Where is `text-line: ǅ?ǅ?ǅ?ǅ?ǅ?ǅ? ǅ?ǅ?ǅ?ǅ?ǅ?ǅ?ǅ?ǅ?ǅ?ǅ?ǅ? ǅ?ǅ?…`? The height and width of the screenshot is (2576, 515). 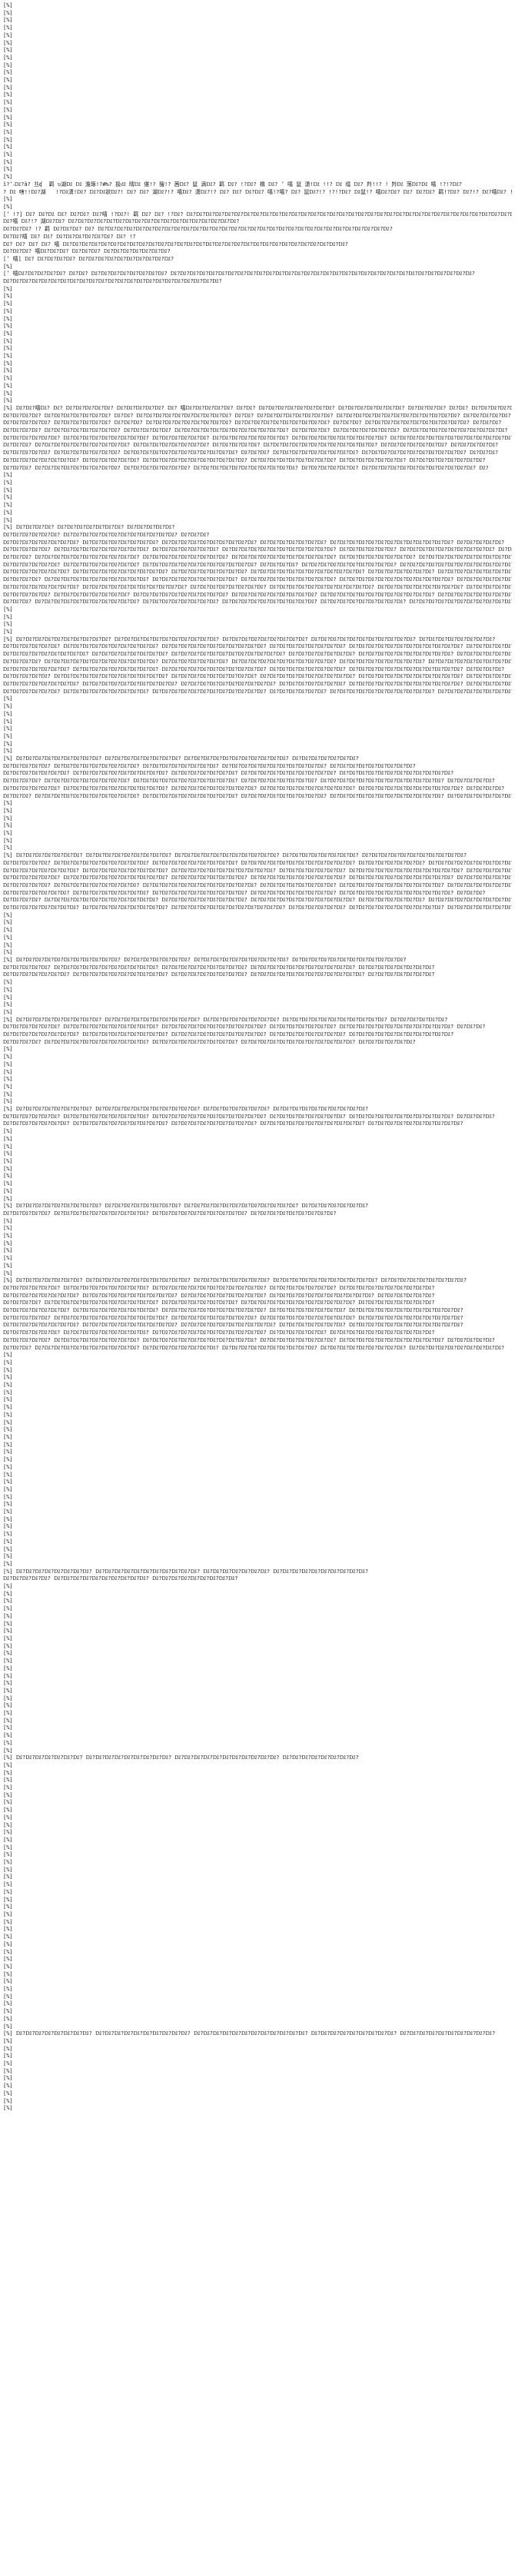
text-line: ǅ?ǅ?ǅ?ǅ?ǅ?ǅ? ǅ?ǅ?ǅ?ǅ?ǅ?ǅ?ǅ?ǅ?ǅ?ǅ?ǅ? ǅ?ǅ?… is located at coordinates (257, 878).